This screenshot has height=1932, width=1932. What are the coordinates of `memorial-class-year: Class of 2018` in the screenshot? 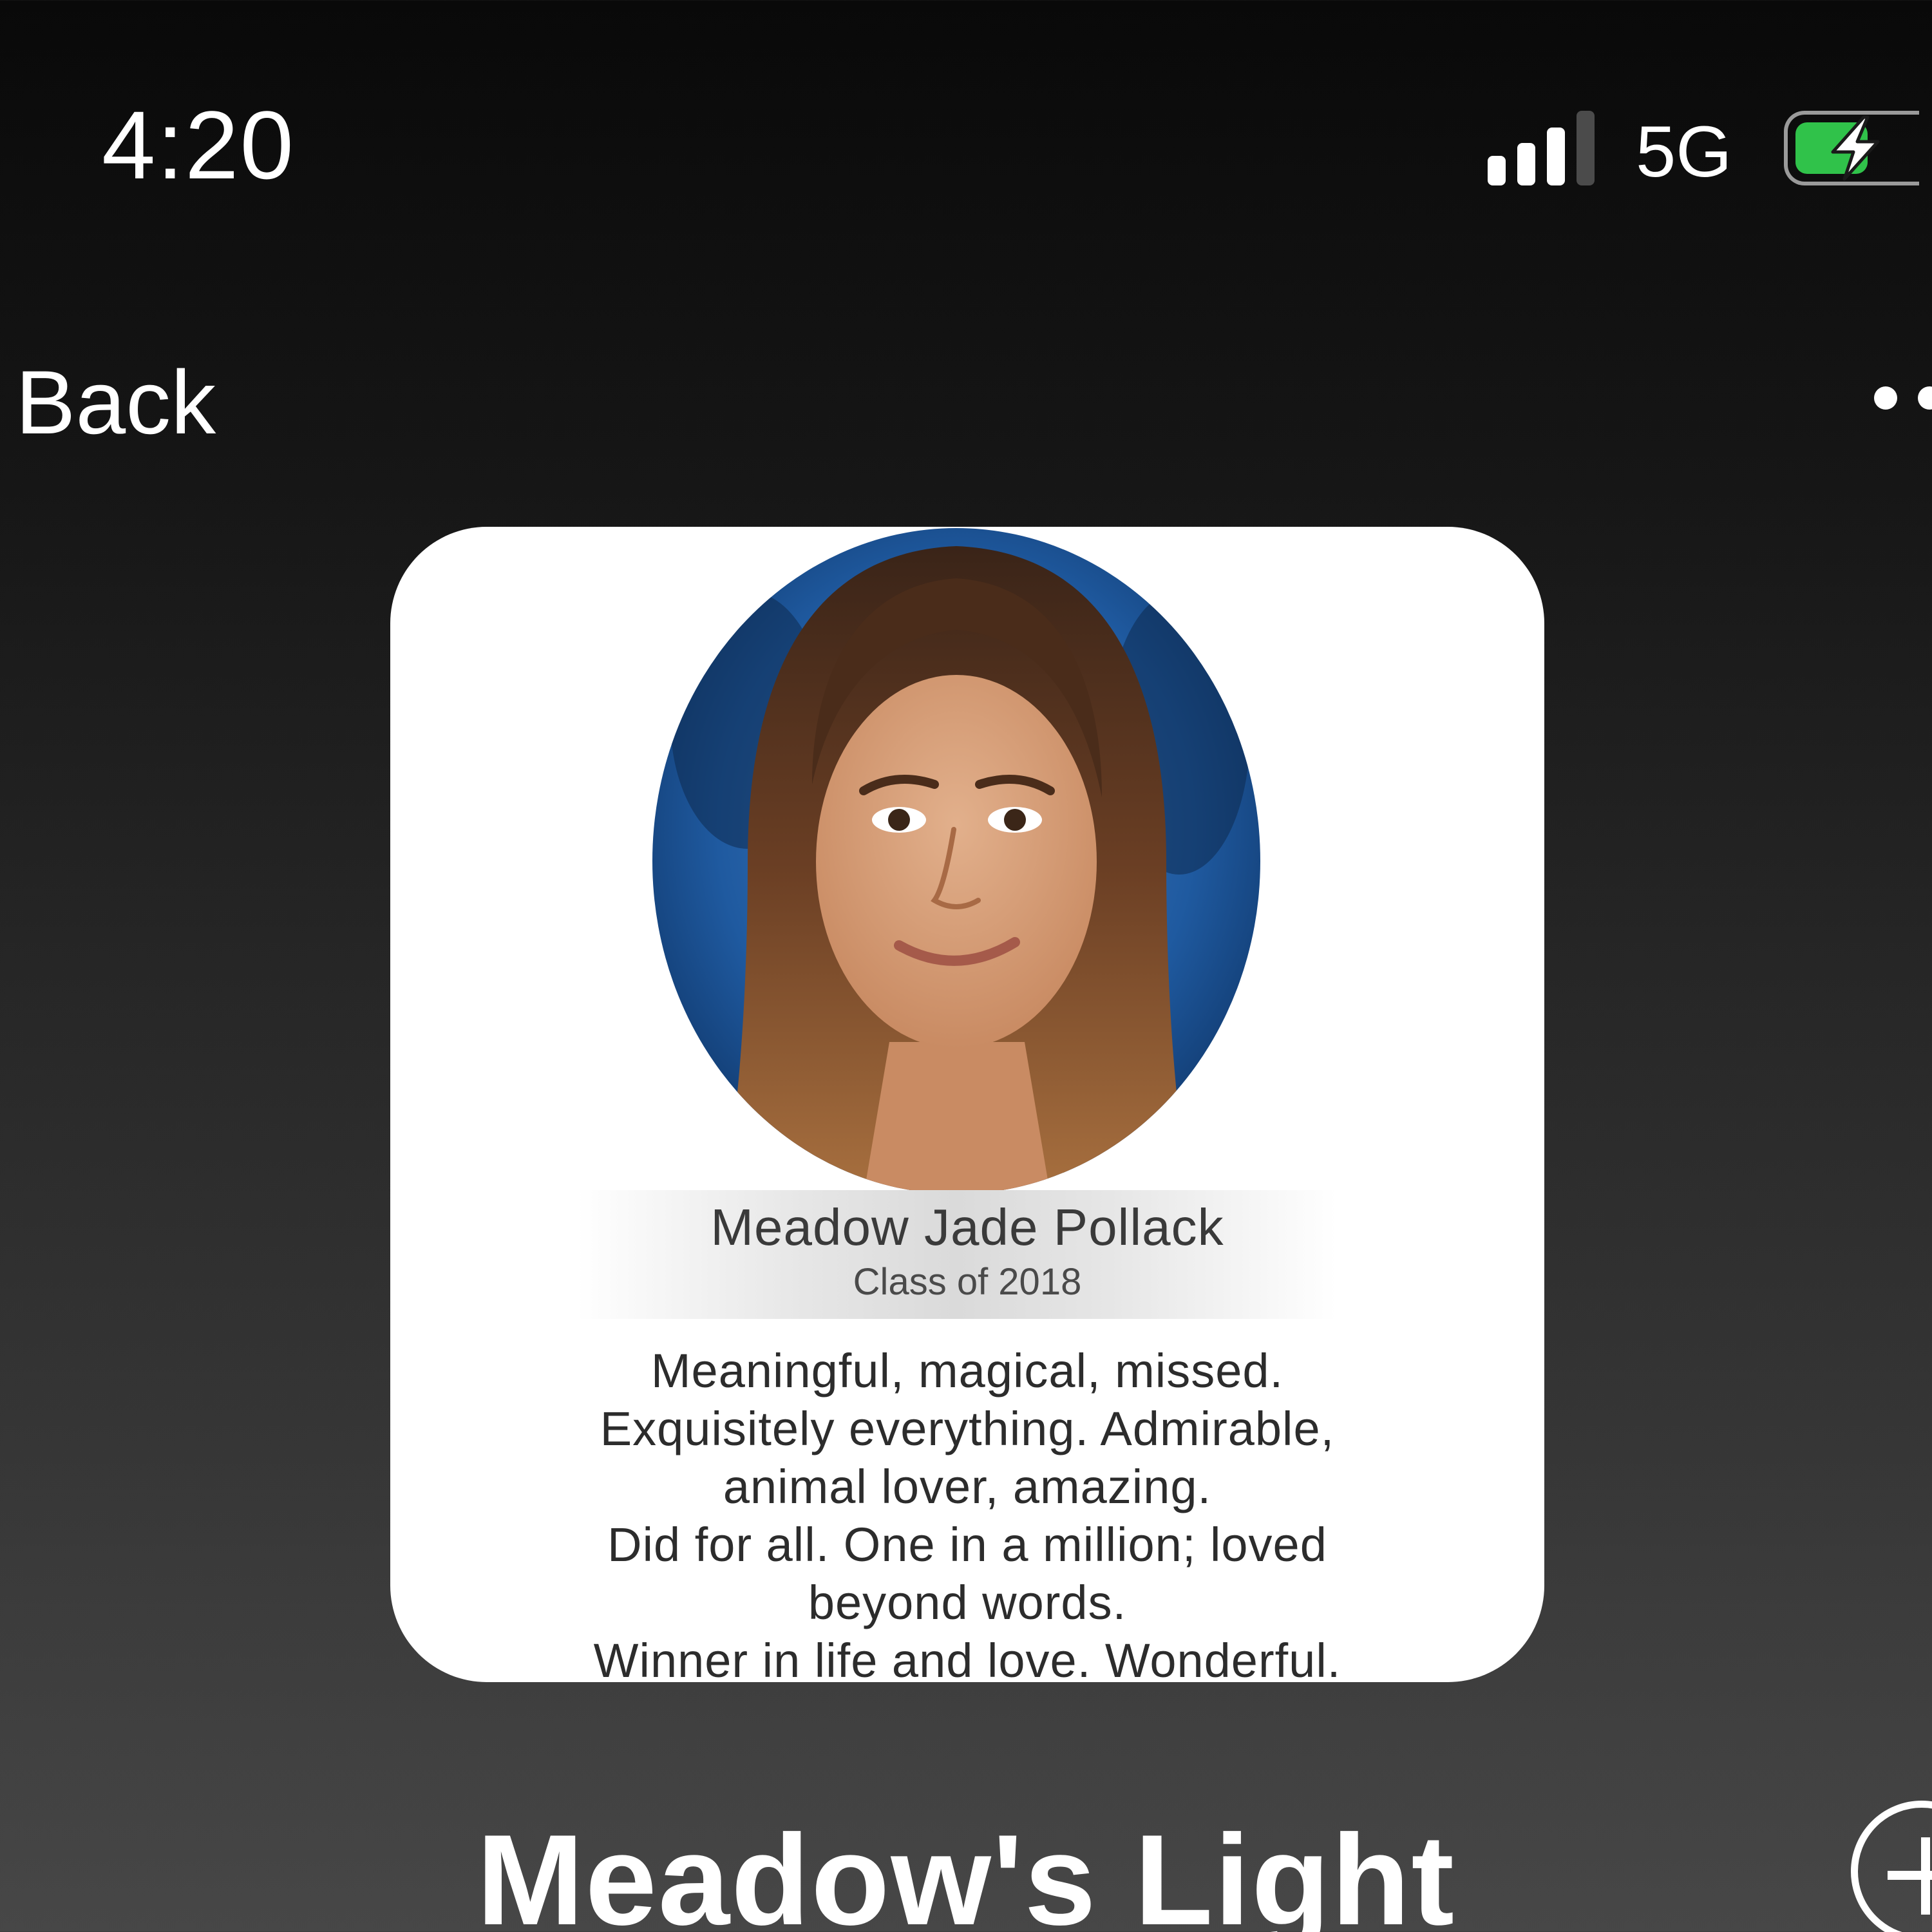 It's located at (968, 1282).